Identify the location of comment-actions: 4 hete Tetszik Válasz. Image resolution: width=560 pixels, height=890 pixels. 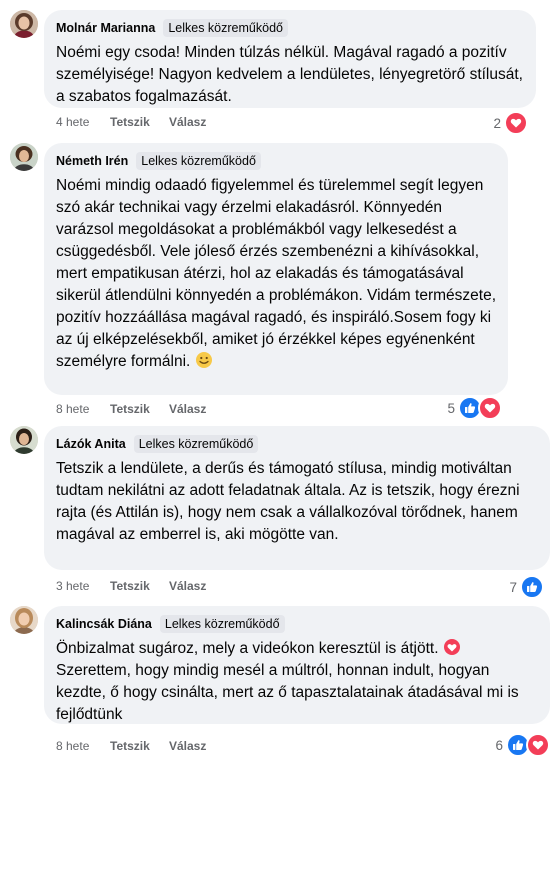
(131, 122).